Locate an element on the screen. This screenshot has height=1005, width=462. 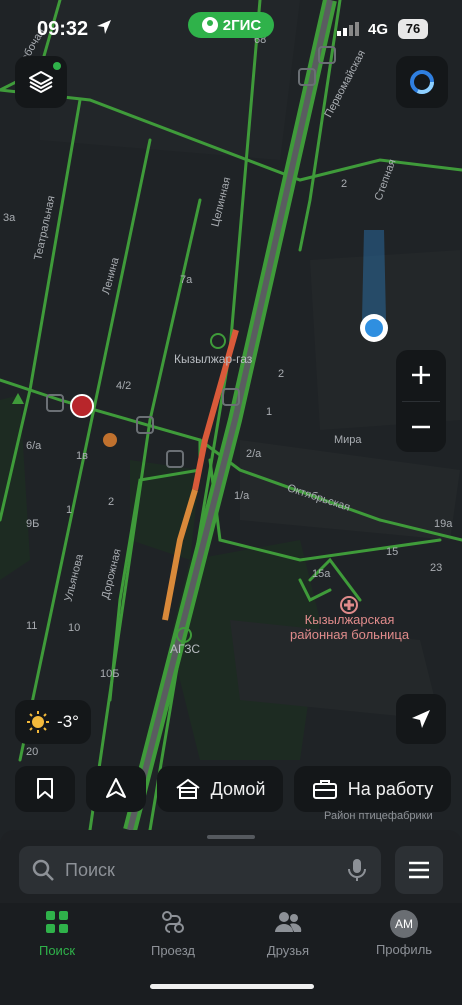
brand-badge: 2ГИС is located at coordinates (231, 25).